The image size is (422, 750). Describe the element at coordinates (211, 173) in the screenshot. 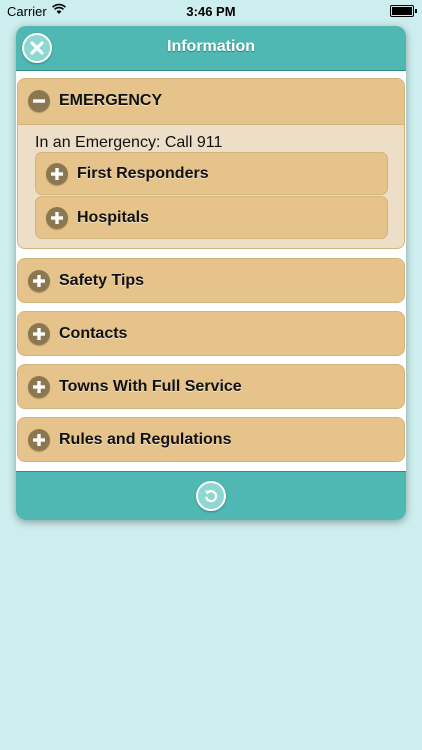

I see `sub-item-first-responders: First Responders` at that location.